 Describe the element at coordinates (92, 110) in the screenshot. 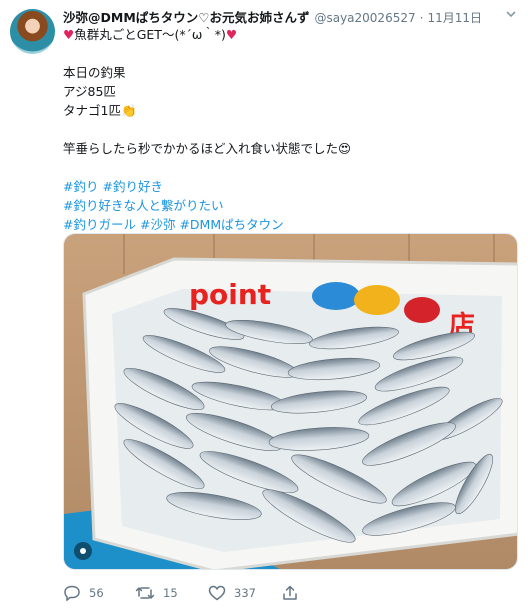

I see `text-line-4-content: タナゴ1匹` at that location.